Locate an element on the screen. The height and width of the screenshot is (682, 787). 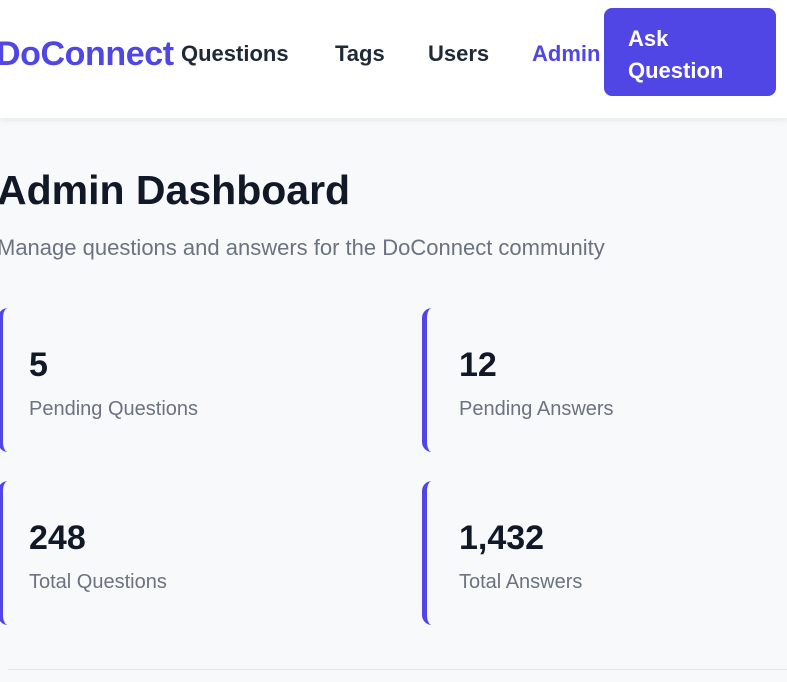
stat-value: 5 is located at coordinates (38, 365).